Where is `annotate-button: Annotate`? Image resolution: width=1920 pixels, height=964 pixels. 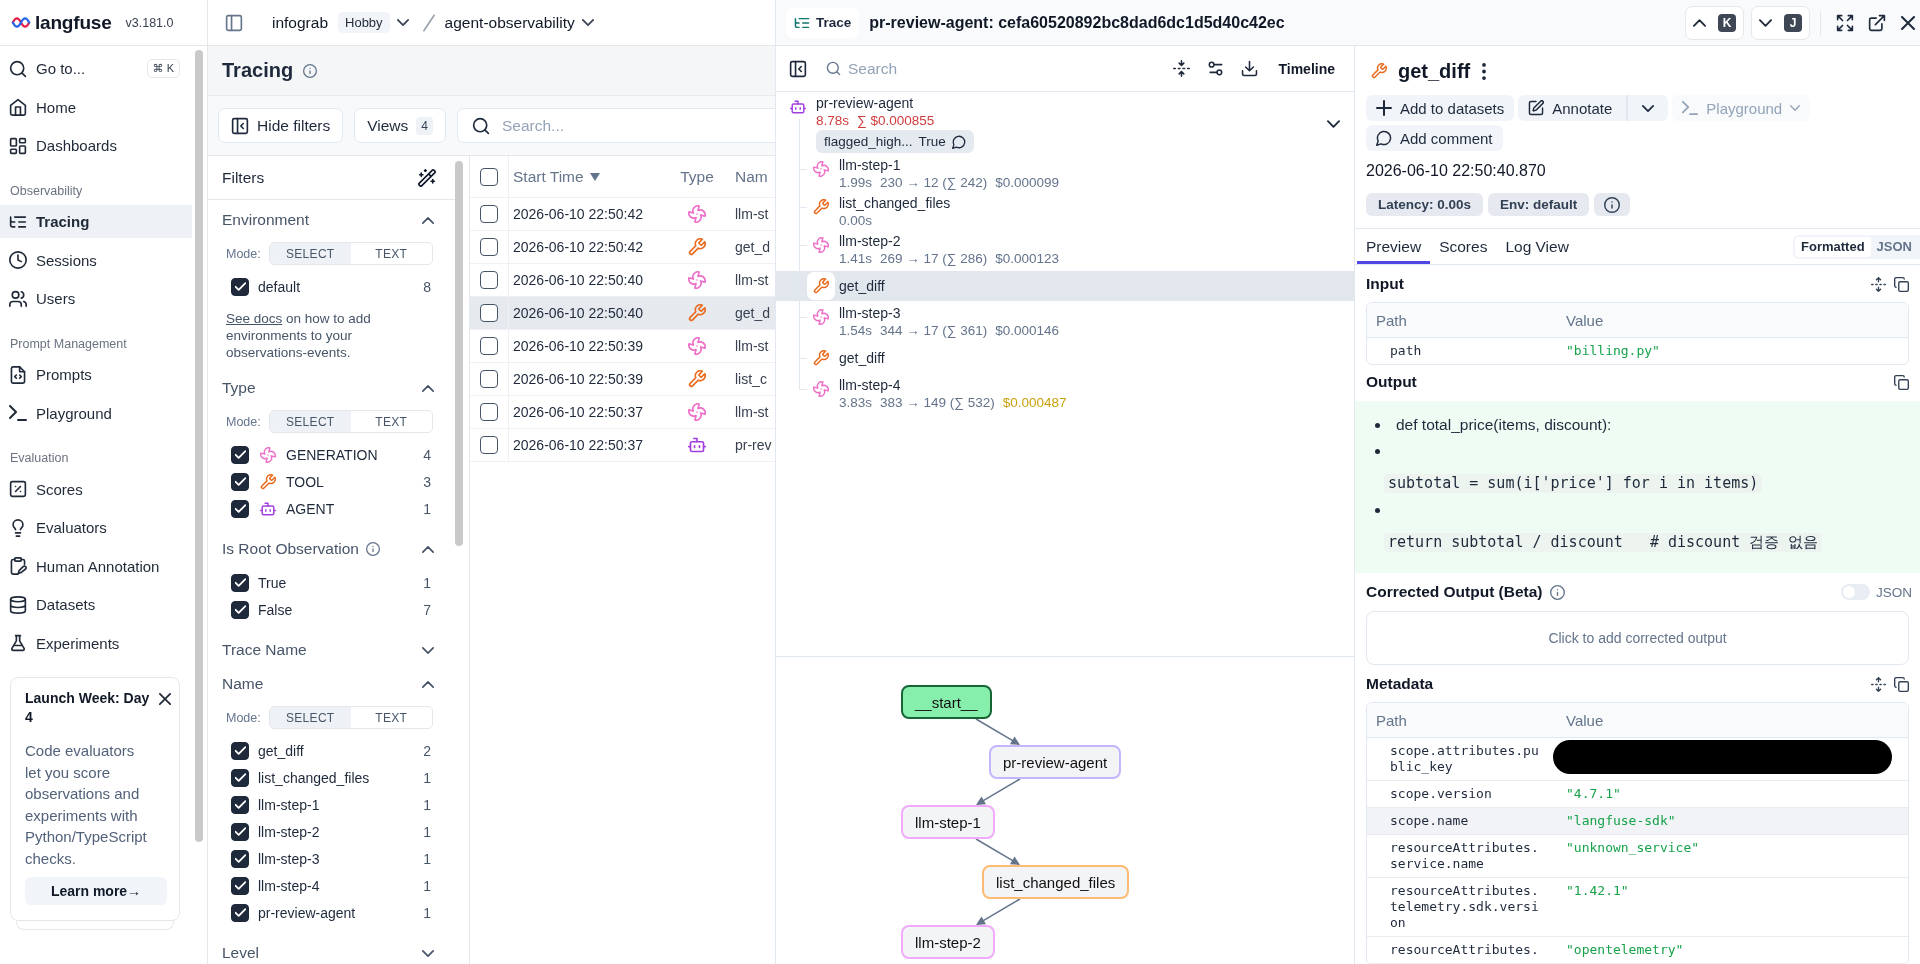
annotate-button: Annotate is located at coordinates (1572, 108).